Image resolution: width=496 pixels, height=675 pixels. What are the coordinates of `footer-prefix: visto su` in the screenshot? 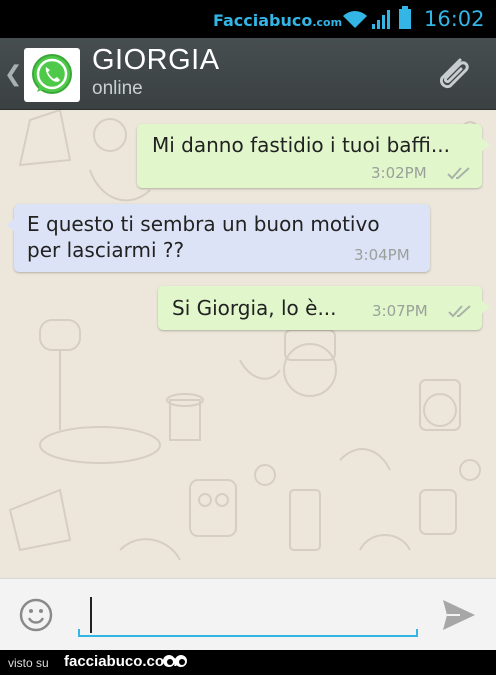 It's located at (28, 663).